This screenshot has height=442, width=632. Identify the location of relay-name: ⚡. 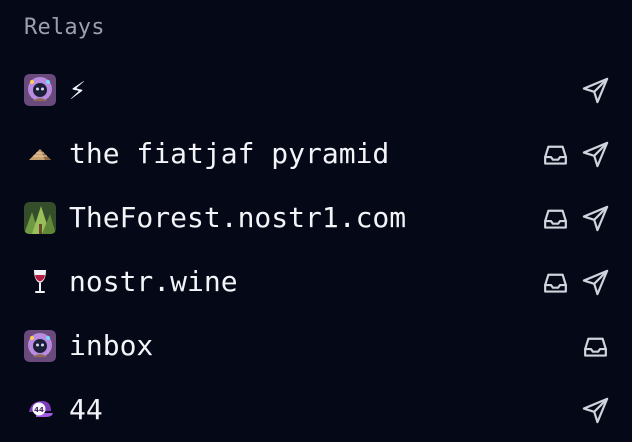
(77, 90).